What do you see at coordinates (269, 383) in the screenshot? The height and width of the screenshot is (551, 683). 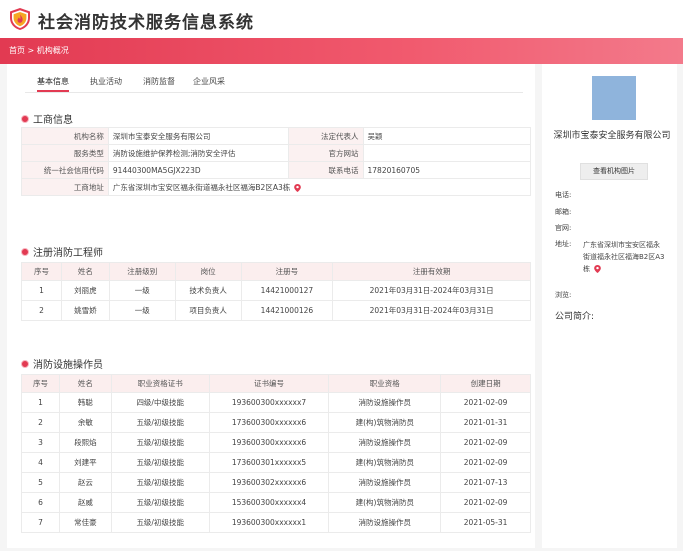 I see `col-cert-no: 证书编号` at bounding box center [269, 383].